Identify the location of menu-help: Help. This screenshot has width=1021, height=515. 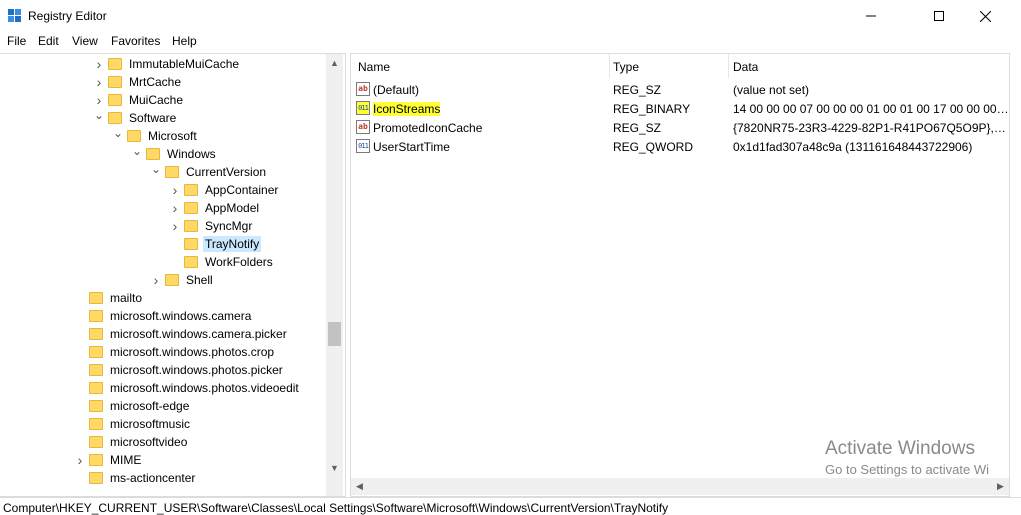
(184, 41).